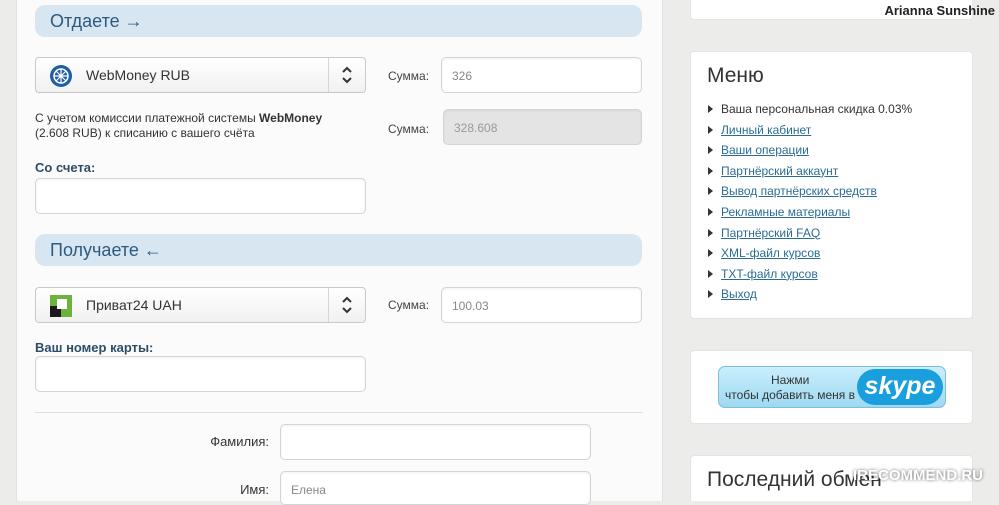 The width and height of the screenshot is (999, 505). Describe the element at coordinates (739, 294) in the screenshot. I see `menu-item-label: Выход` at that location.